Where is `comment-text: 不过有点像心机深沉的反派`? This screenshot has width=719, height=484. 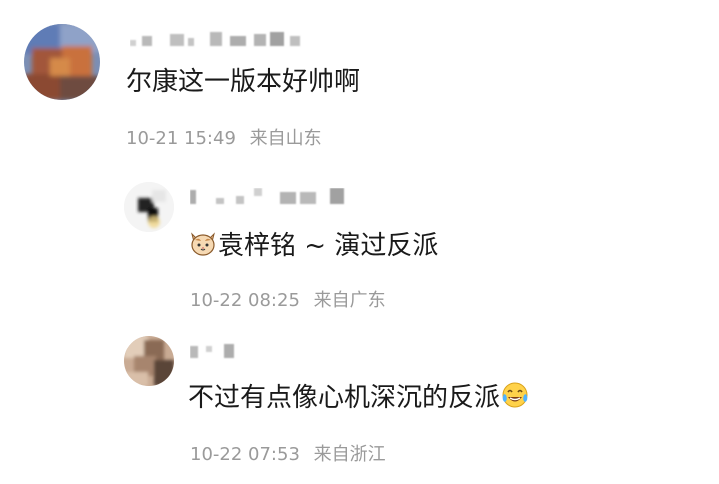
comment-text: 不过有点像心机深沉的反派 is located at coordinates (359, 399).